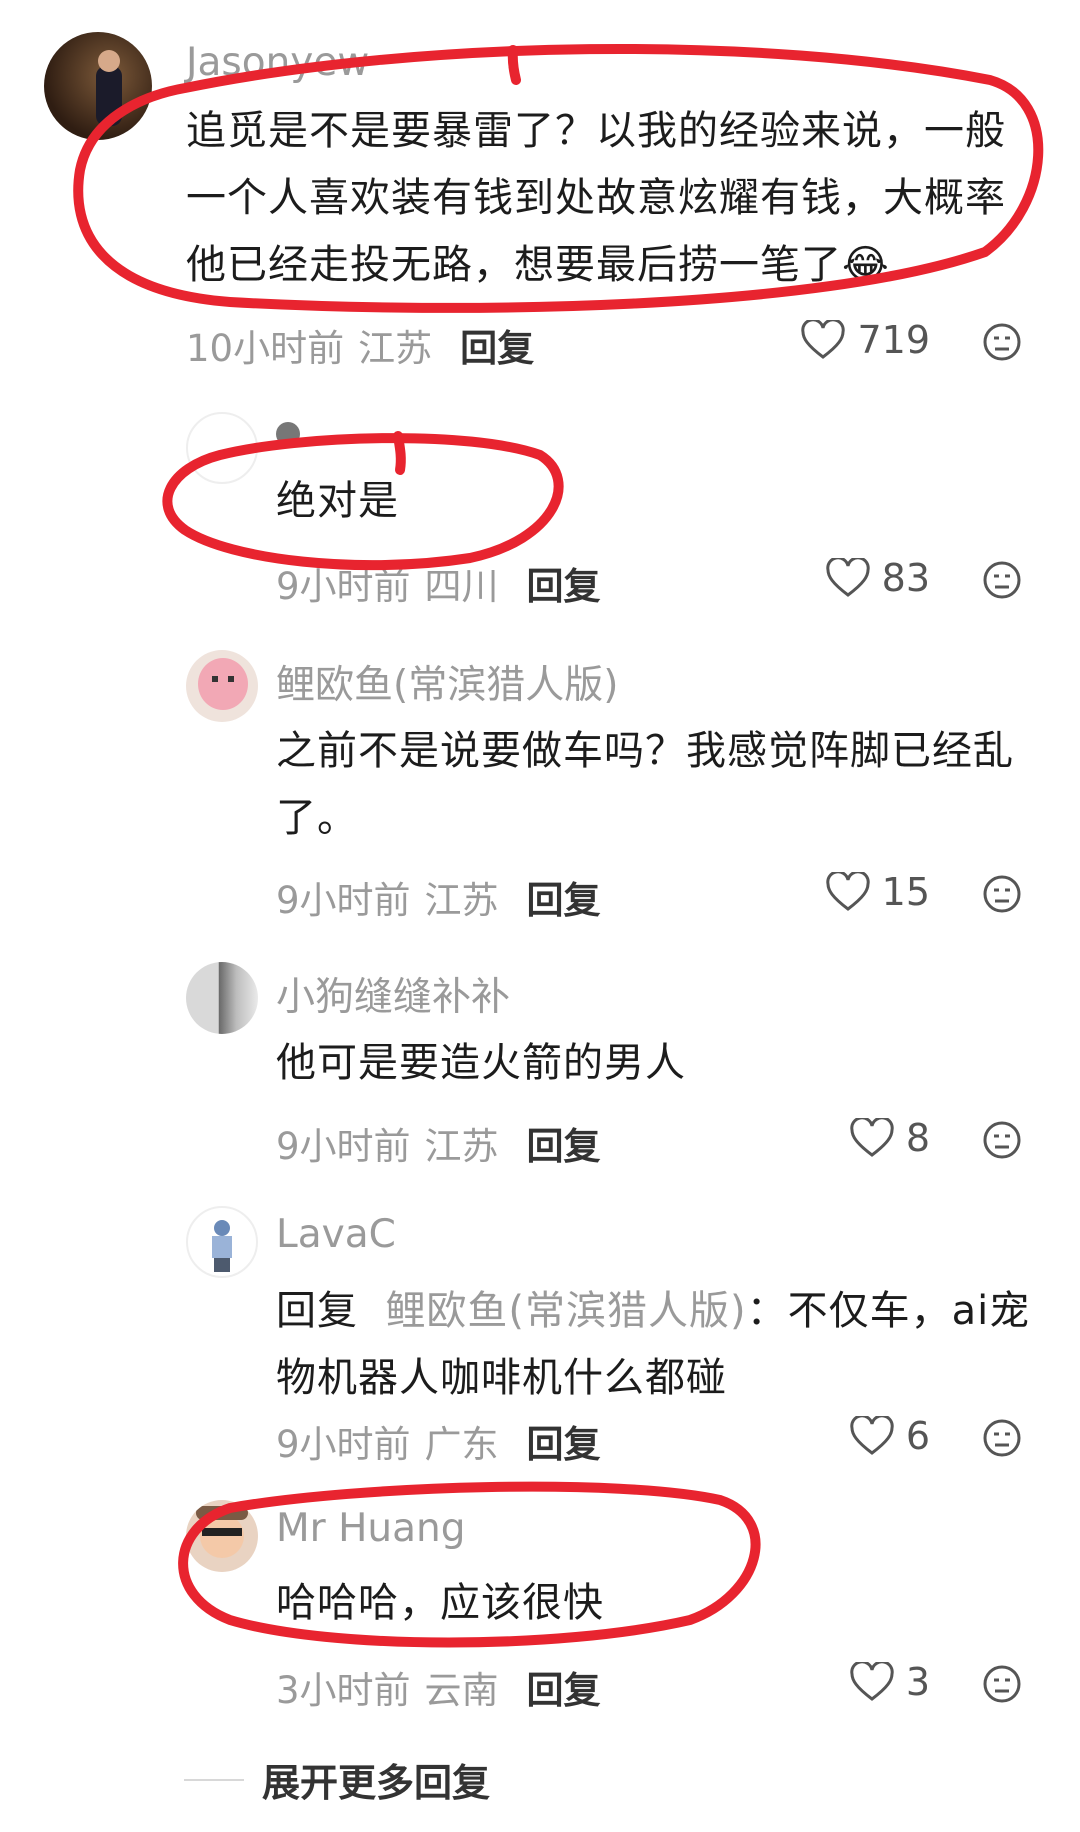  I want to click on username: 鲤欧鱼(常滨猎人版), so click(447, 682).